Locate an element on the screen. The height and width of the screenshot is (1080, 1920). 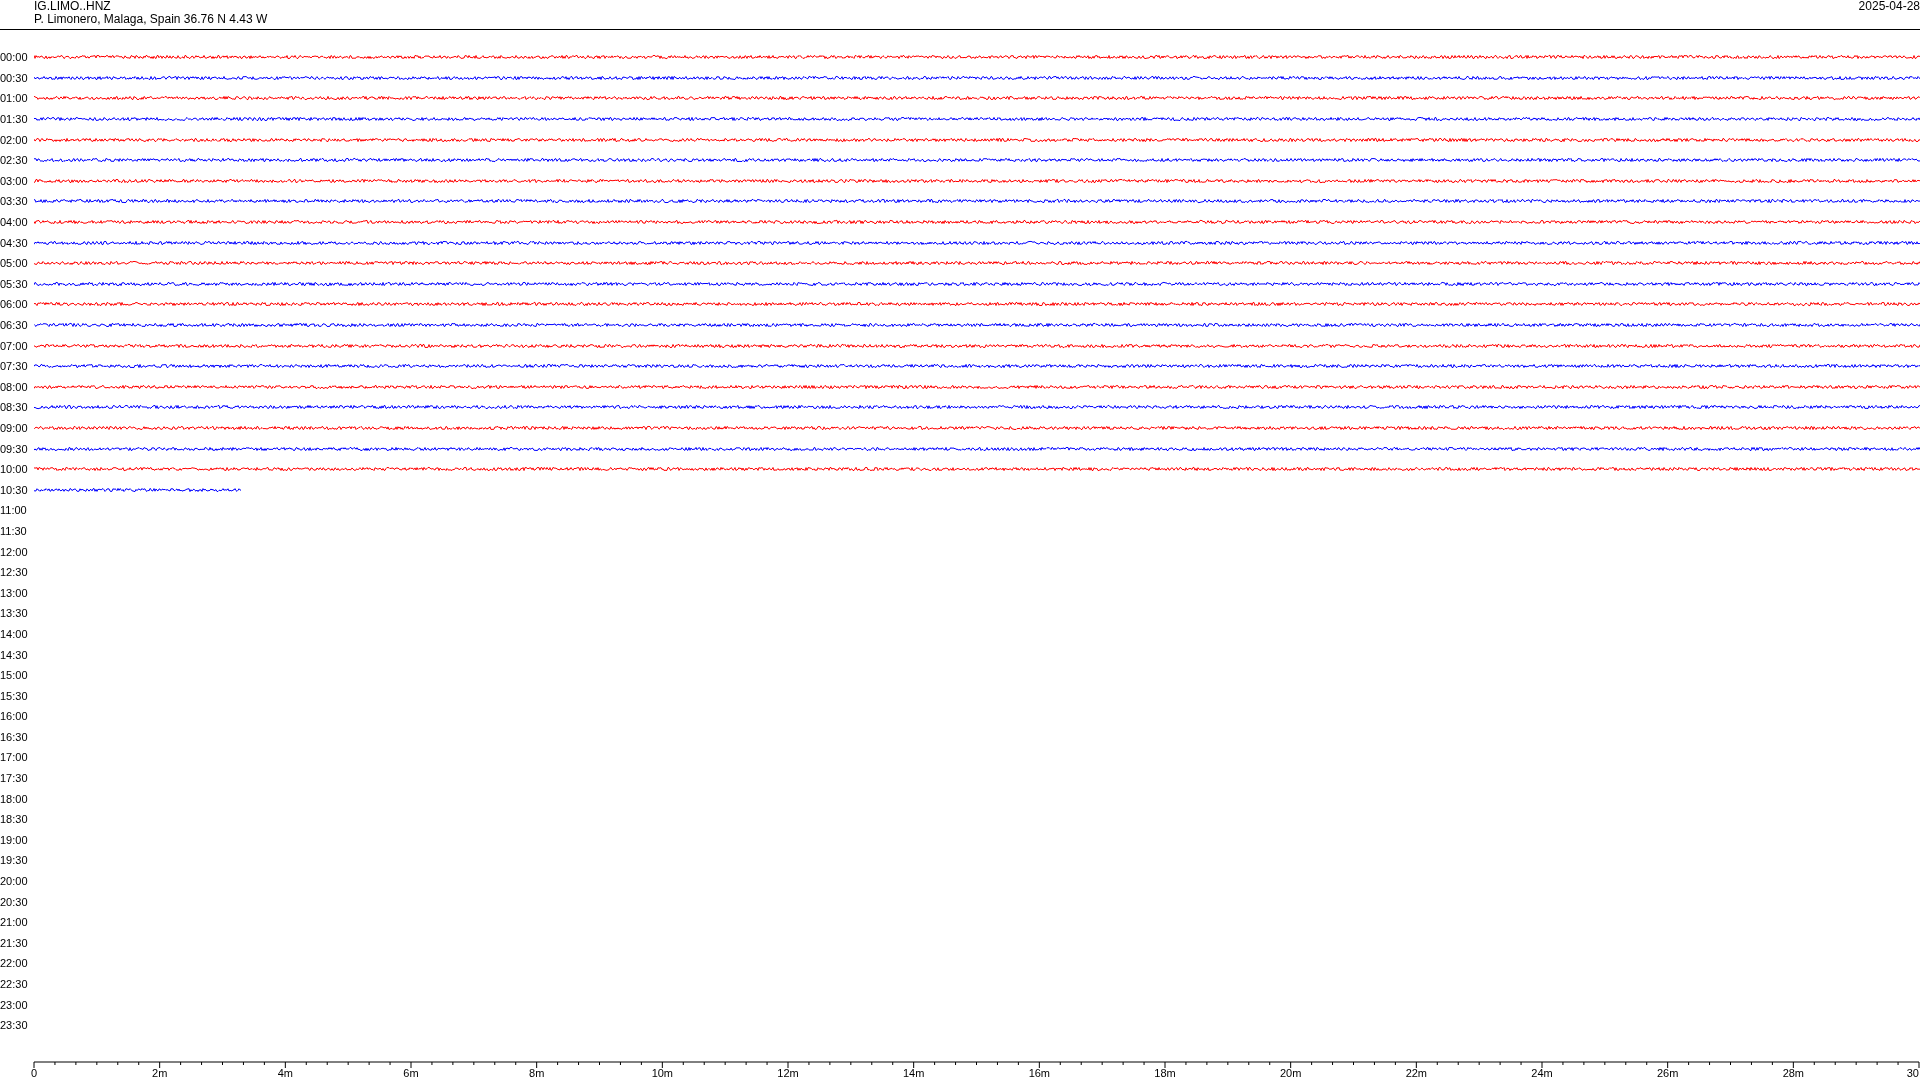
time-label: 22:00 is located at coordinates (14, 963).